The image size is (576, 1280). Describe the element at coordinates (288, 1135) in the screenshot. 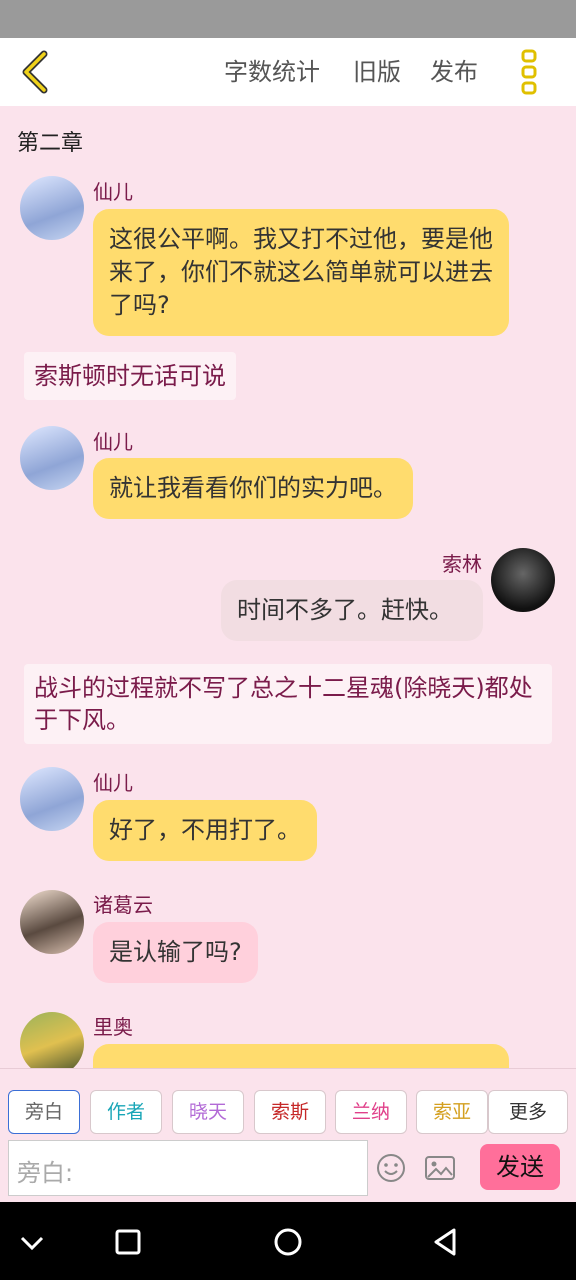

I see `composer-panel: 旁白 作者 晓天 索斯 兰纳 索亚 更多 旁白: 发送` at that location.